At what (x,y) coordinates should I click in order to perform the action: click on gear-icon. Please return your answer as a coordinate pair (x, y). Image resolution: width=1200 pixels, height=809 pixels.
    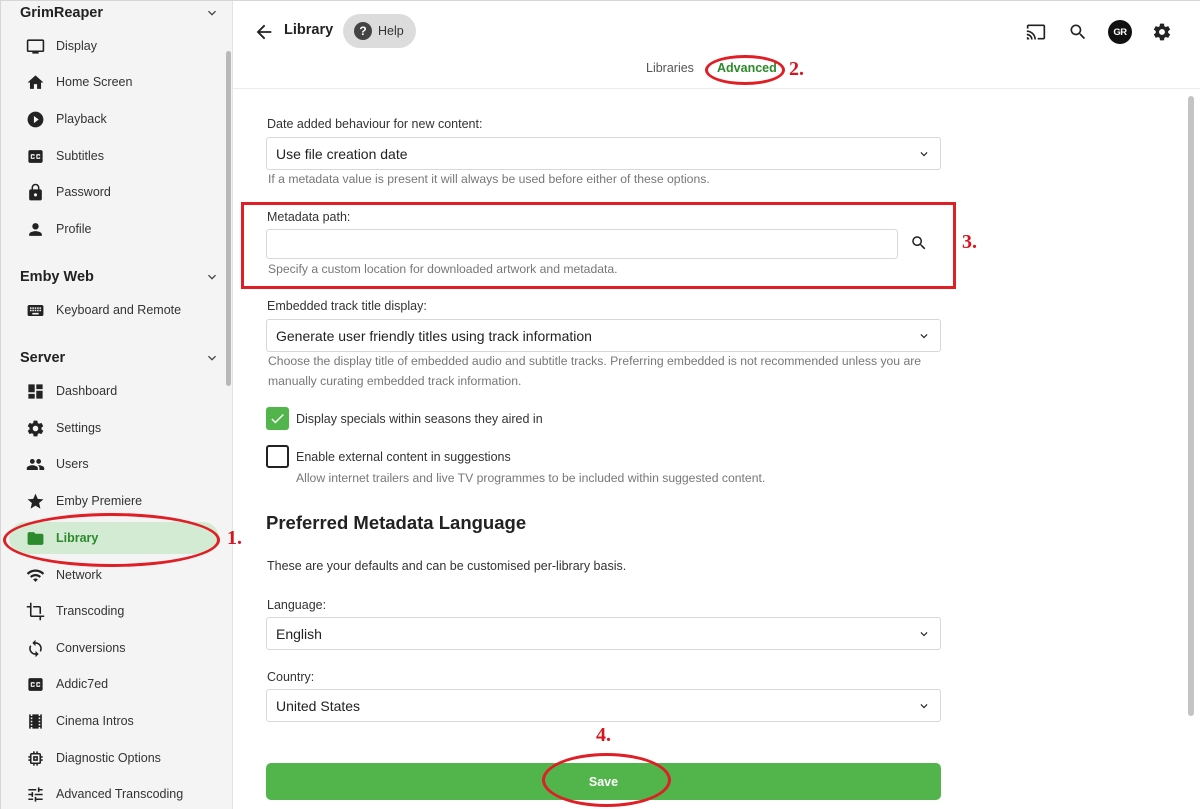
    Looking at the image, I should click on (35, 428).